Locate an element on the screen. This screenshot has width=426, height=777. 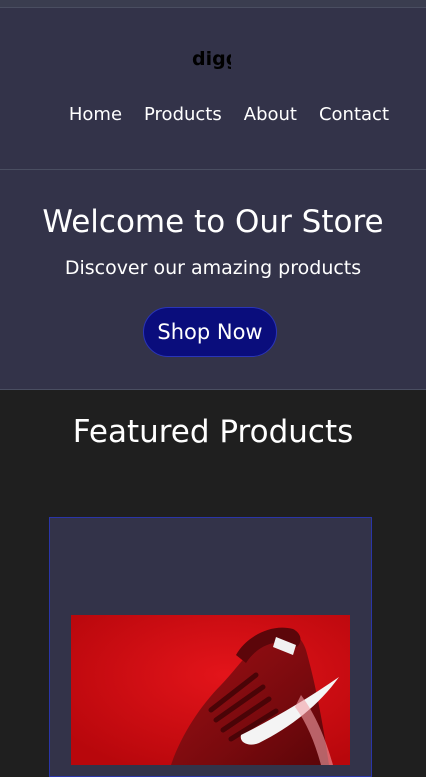
sneaker-icon is located at coordinates (210, 690).